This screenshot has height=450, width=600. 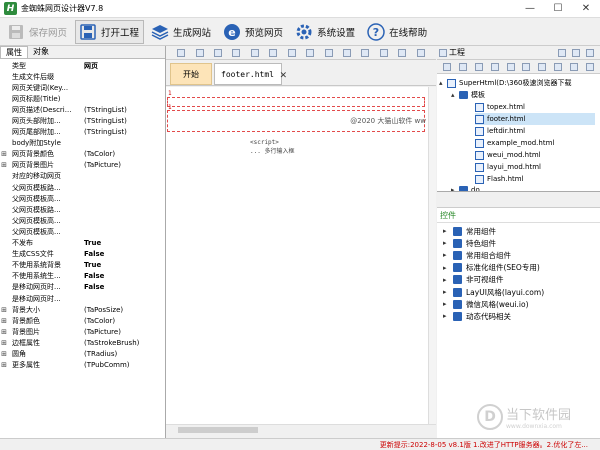 I want to click on property-row: 网页标题(Title), so click(x=82, y=98).